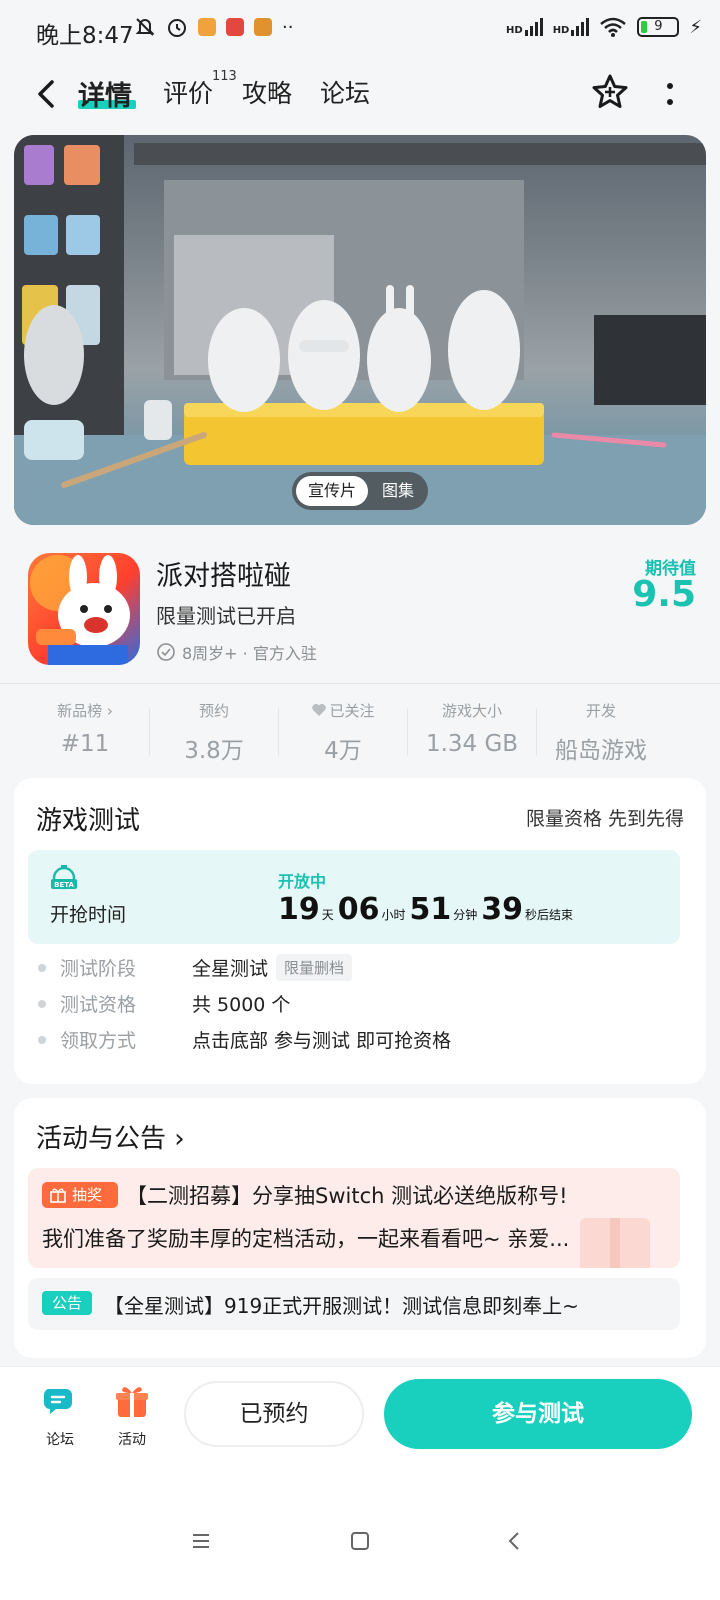  I want to click on stat-label: 新品榜 ›, so click(85, 711).